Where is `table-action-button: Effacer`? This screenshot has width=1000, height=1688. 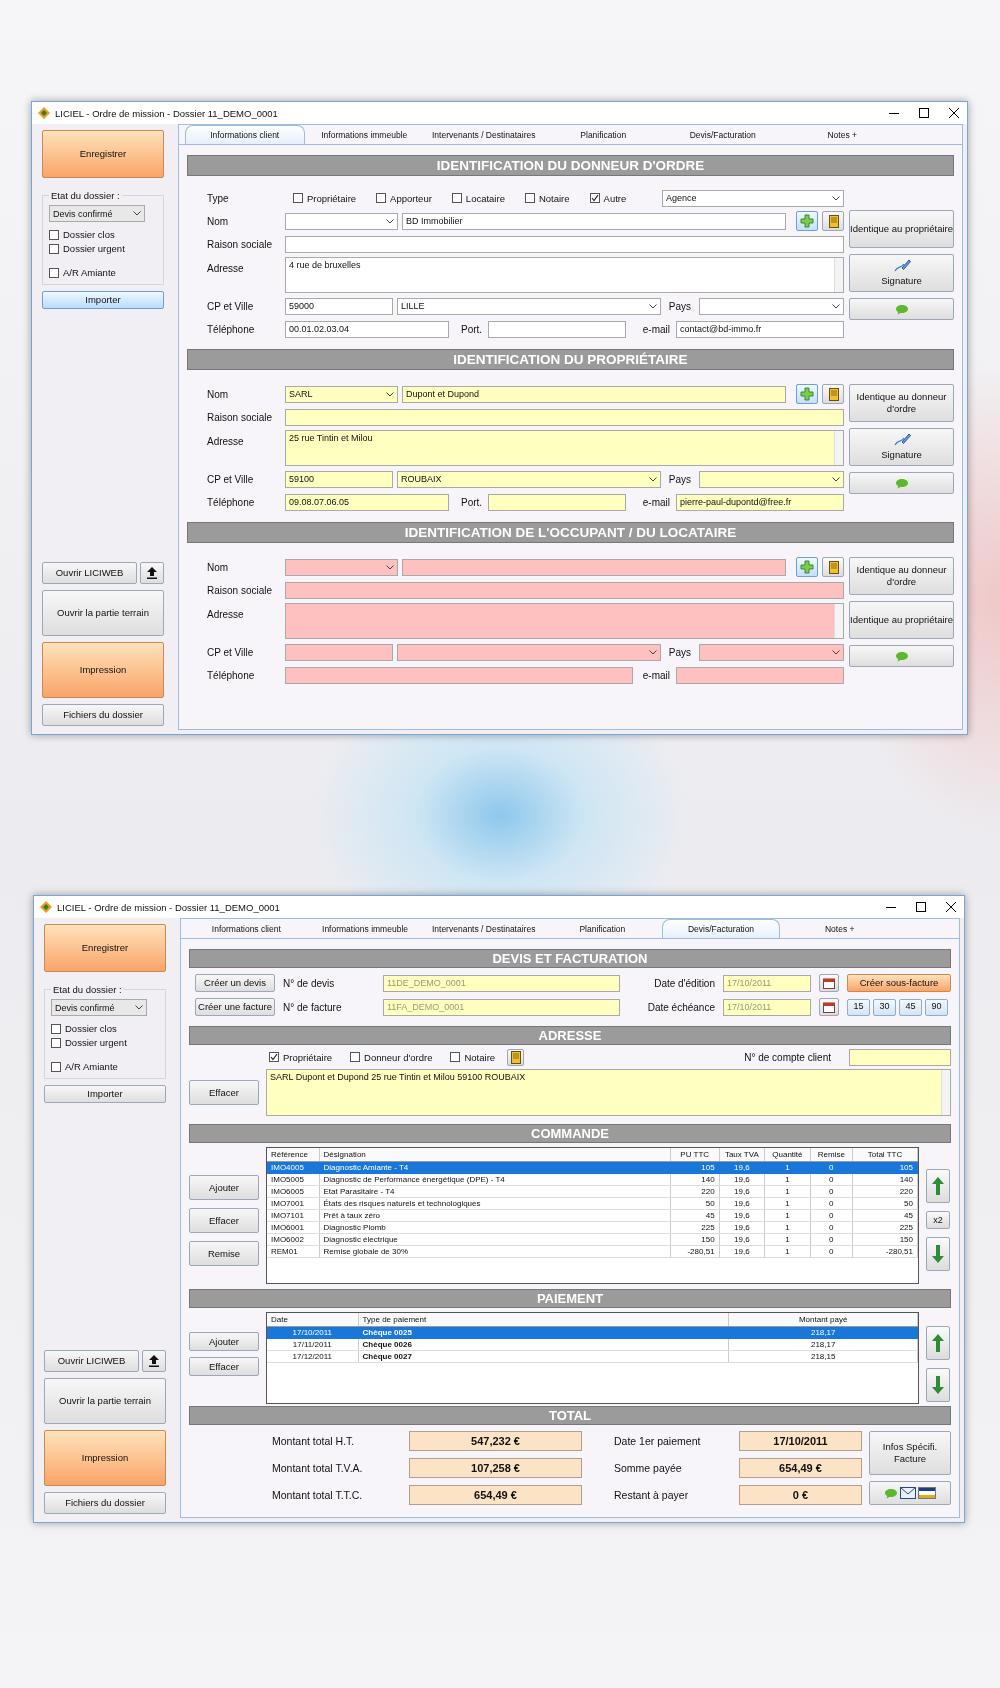
table-action-button: Effacer is located at coordinates (224, 1366).